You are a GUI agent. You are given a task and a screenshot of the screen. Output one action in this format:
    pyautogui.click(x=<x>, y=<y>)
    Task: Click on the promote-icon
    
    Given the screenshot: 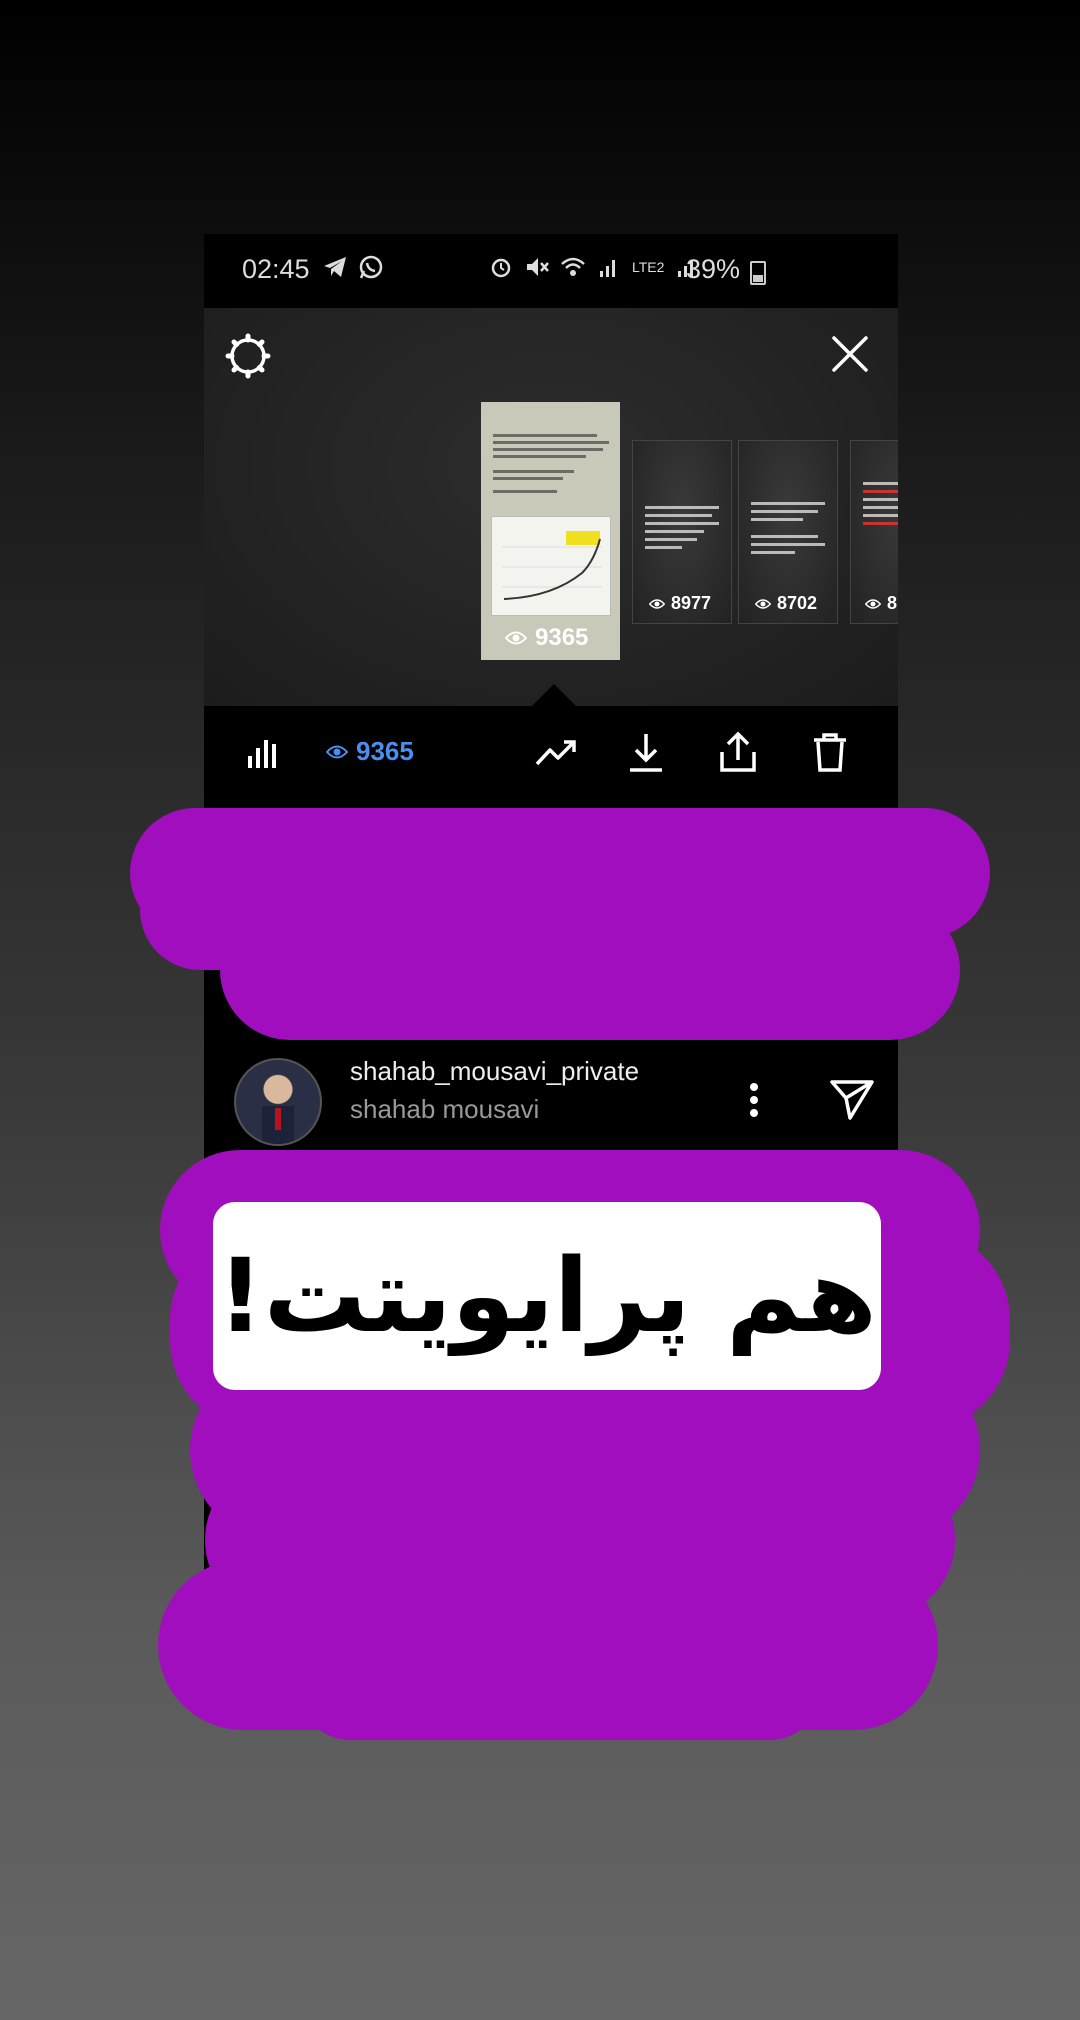 What is the action you would take?
    pyautogui.click(x=556, y=752)
    